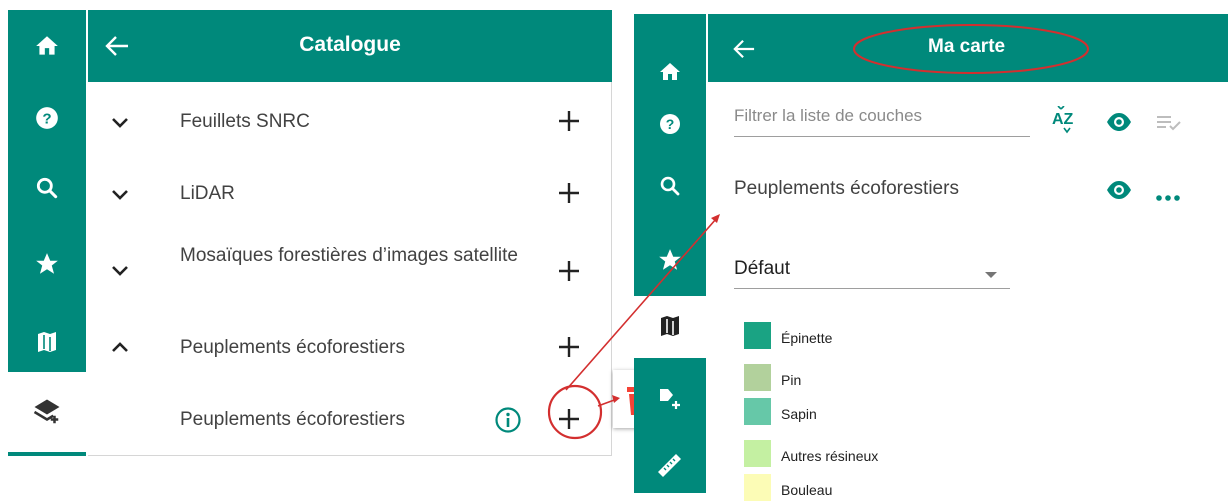 Image resolution: width=1228 pixels, height=501 pixels. I want to click on layer-filter-input: Filtrer la liste de couches, so click(882, 118).